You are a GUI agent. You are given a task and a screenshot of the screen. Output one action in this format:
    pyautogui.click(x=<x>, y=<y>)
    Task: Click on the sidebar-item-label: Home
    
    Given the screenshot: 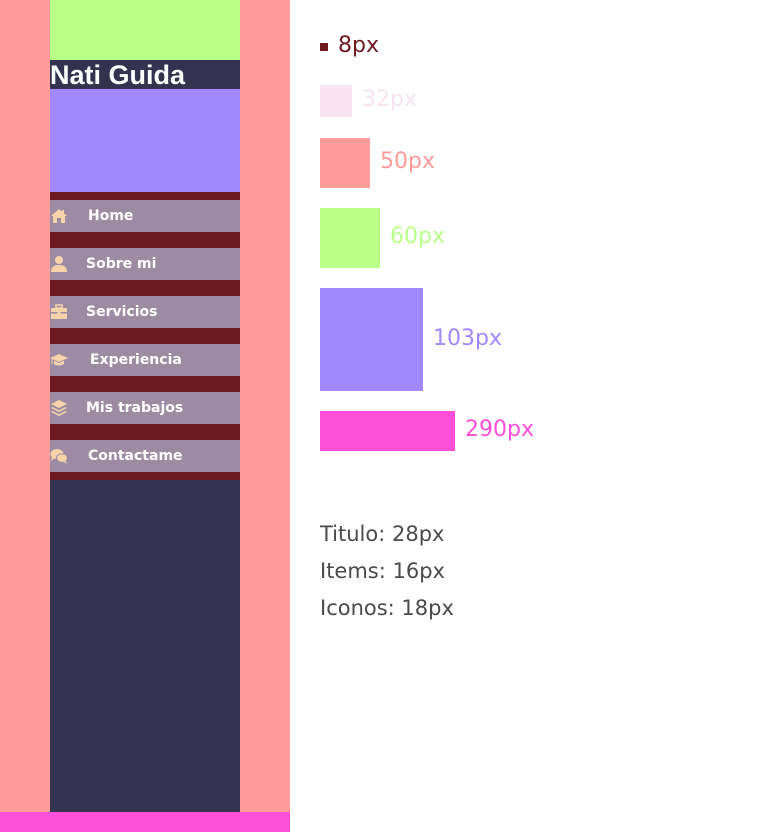 What is the action you would take?
    pyautogui.click(x=111, y=216)
    